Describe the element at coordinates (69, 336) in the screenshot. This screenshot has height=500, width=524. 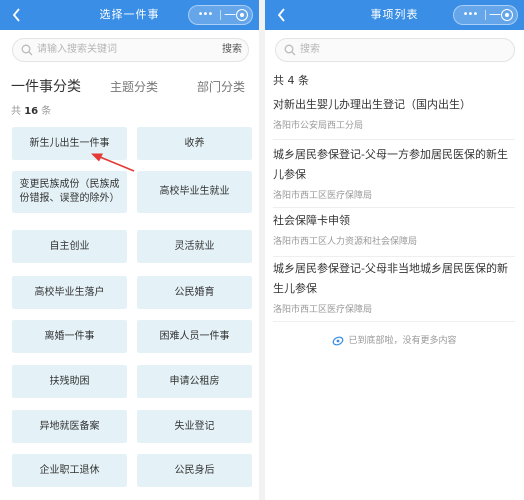
I see `tile-divorce: 离婚一件事` at that location.